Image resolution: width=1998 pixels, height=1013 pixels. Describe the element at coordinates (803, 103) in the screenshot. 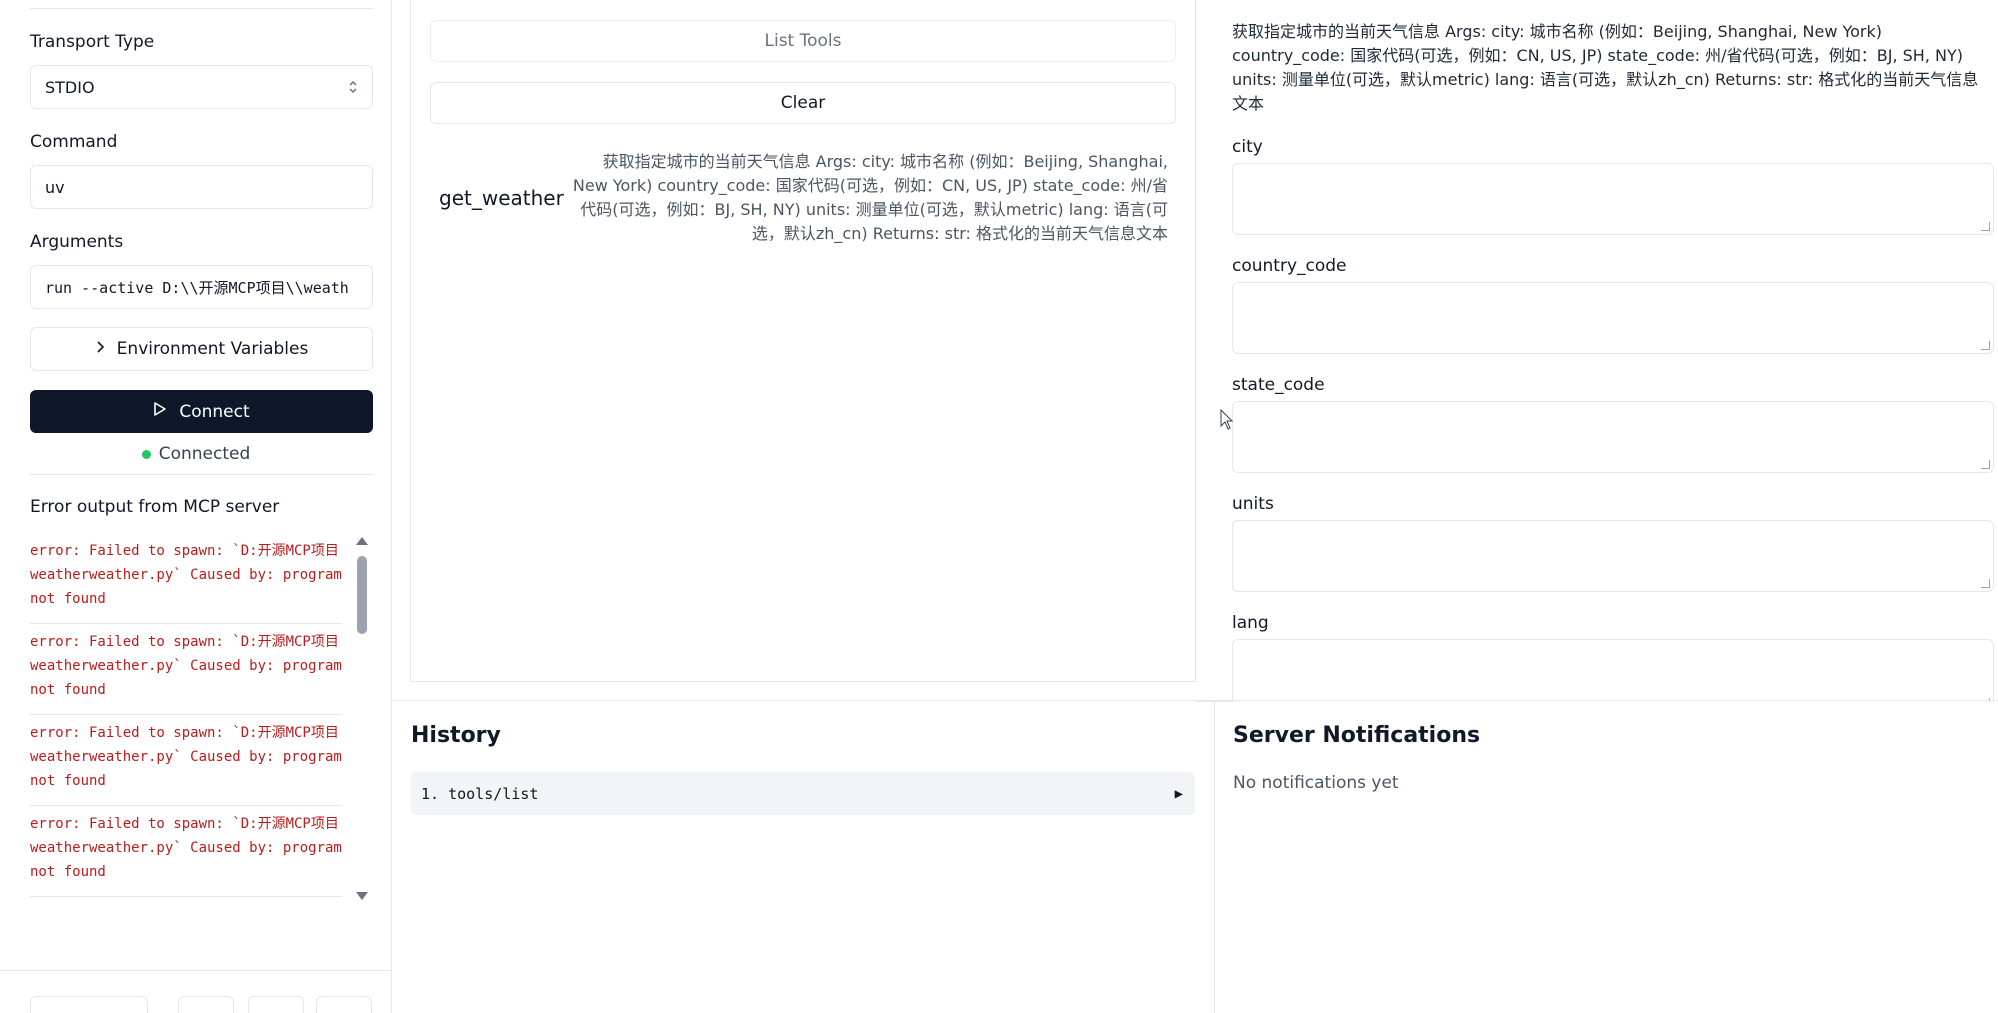

I see `clear-button: Clear` at that location.